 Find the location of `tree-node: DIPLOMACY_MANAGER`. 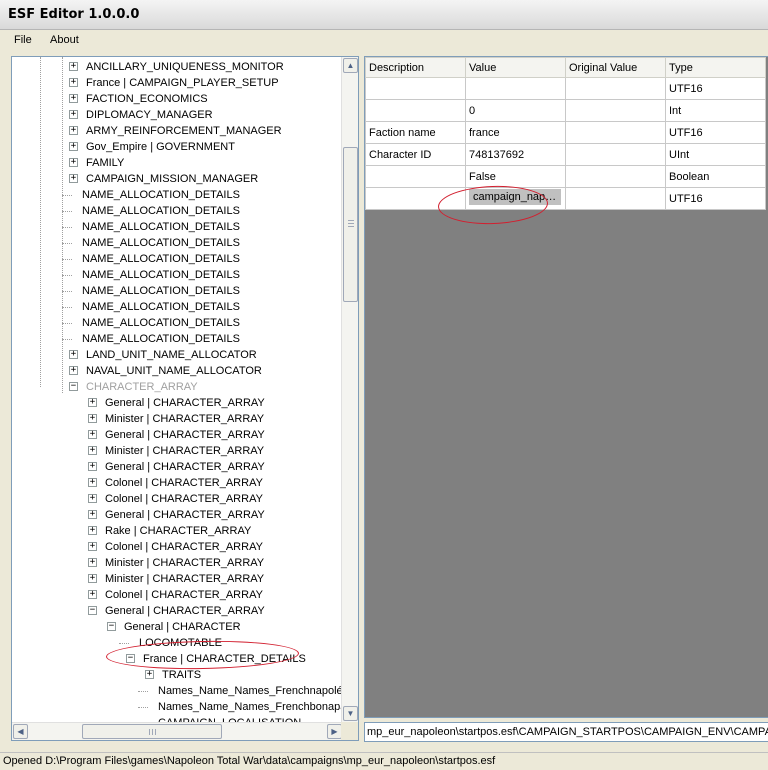

tree-node: DIPLOMACY_MANAGER is located at coordinates (149, 115).